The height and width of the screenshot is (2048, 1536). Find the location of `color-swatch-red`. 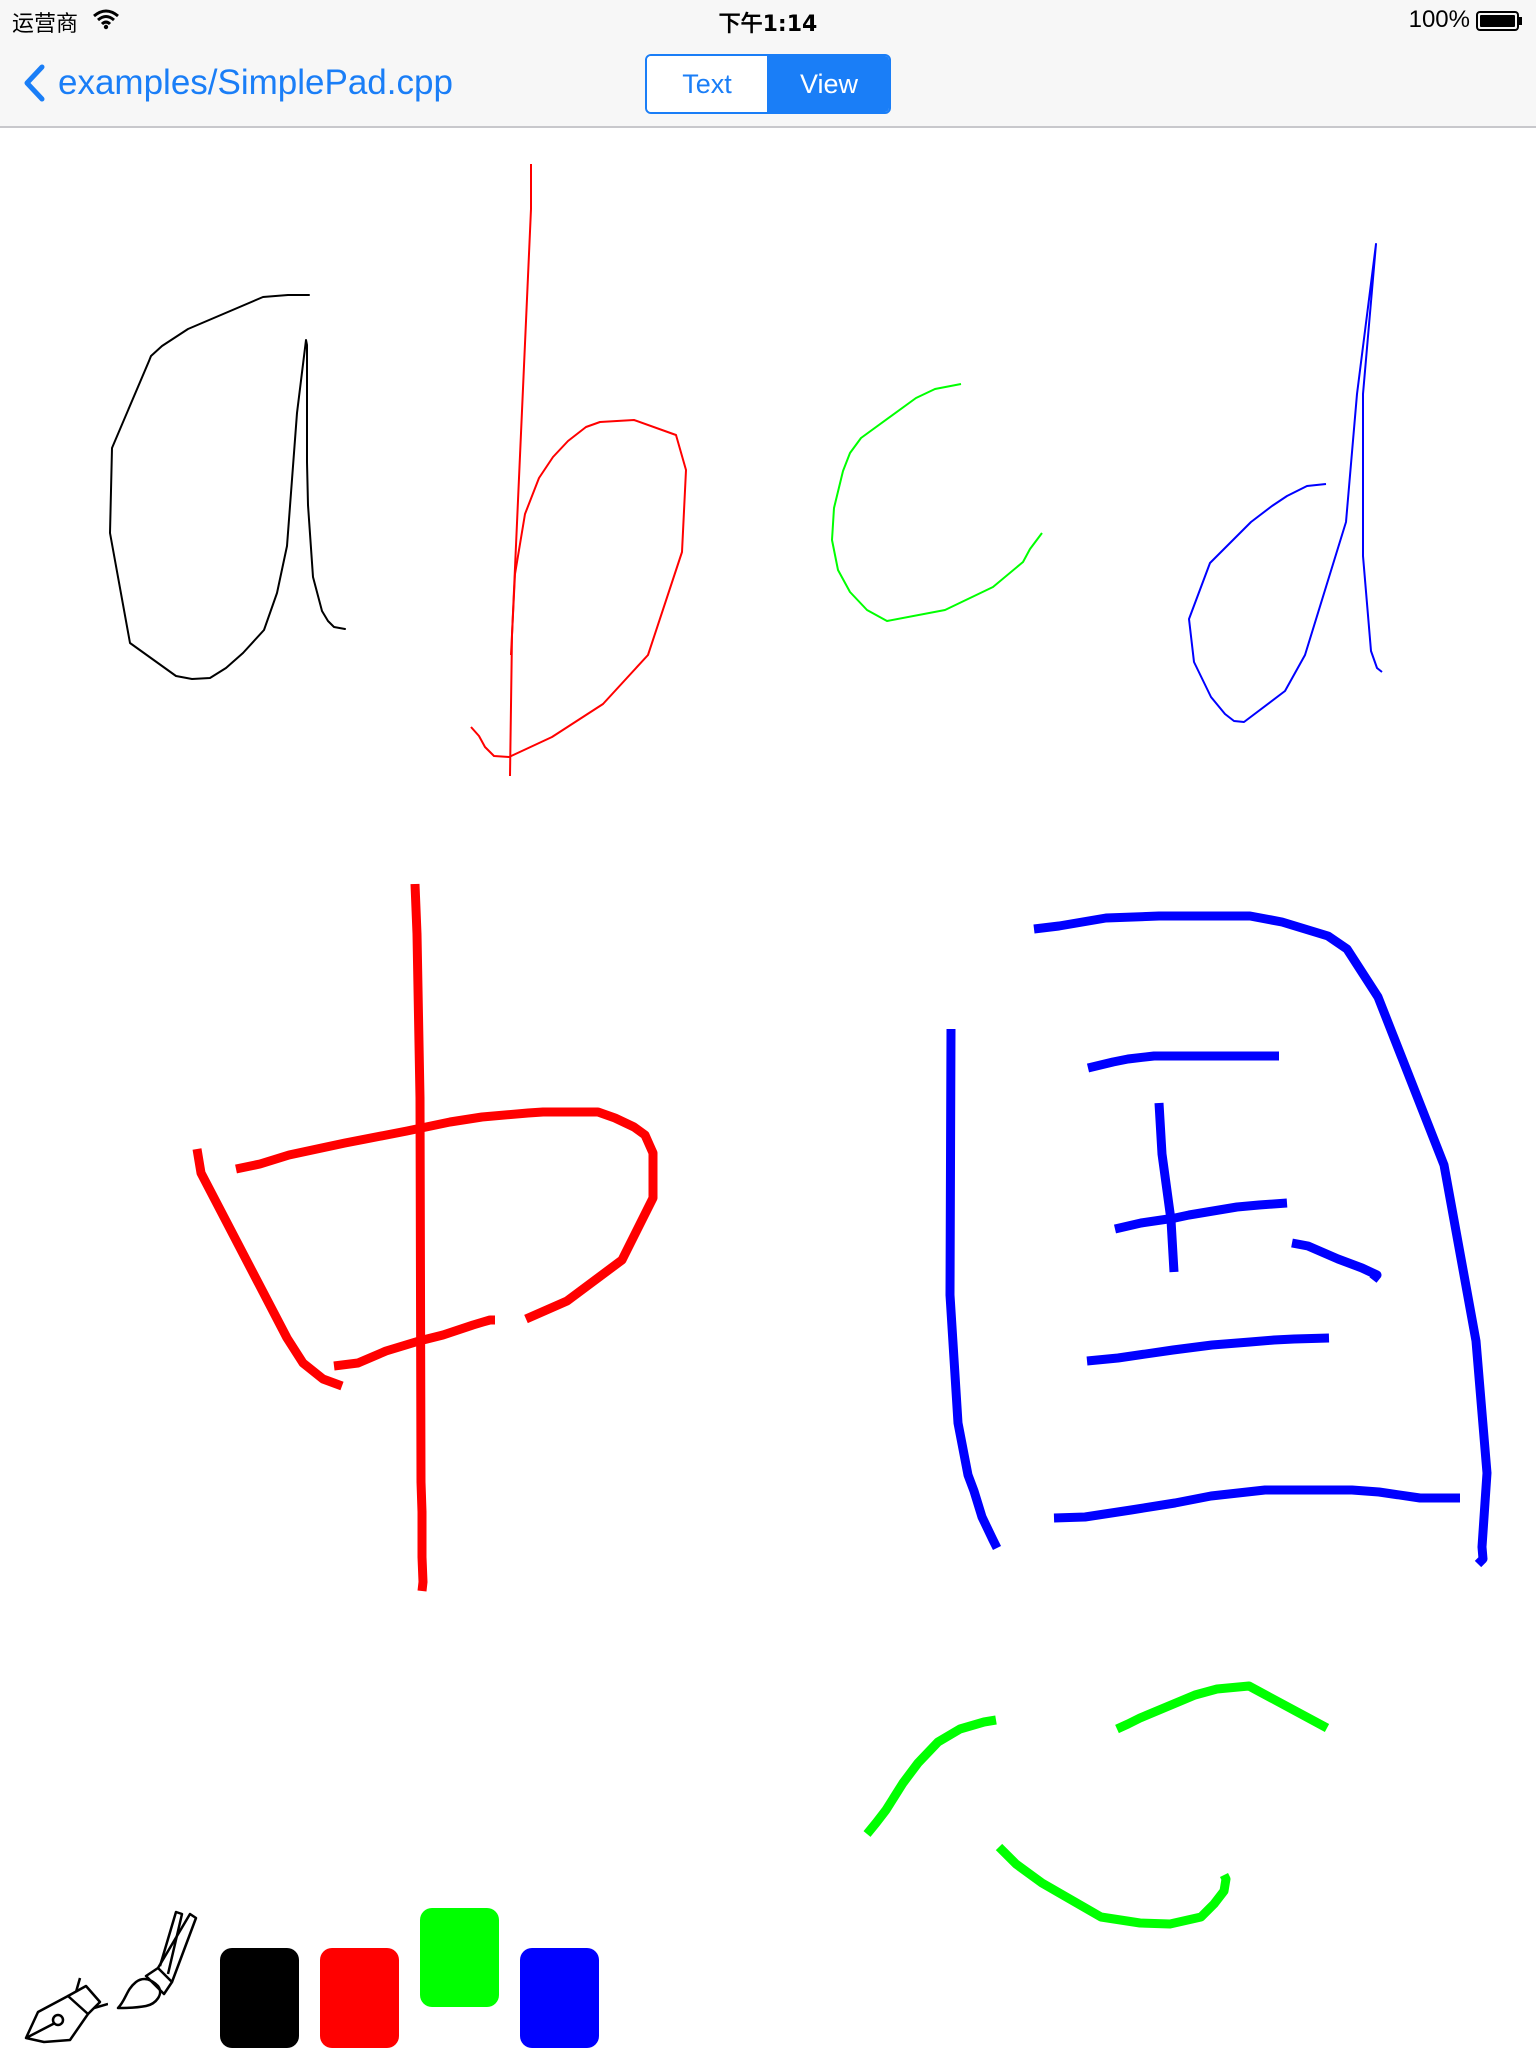

color-swatch-red is located at coordinates (359, 1998).